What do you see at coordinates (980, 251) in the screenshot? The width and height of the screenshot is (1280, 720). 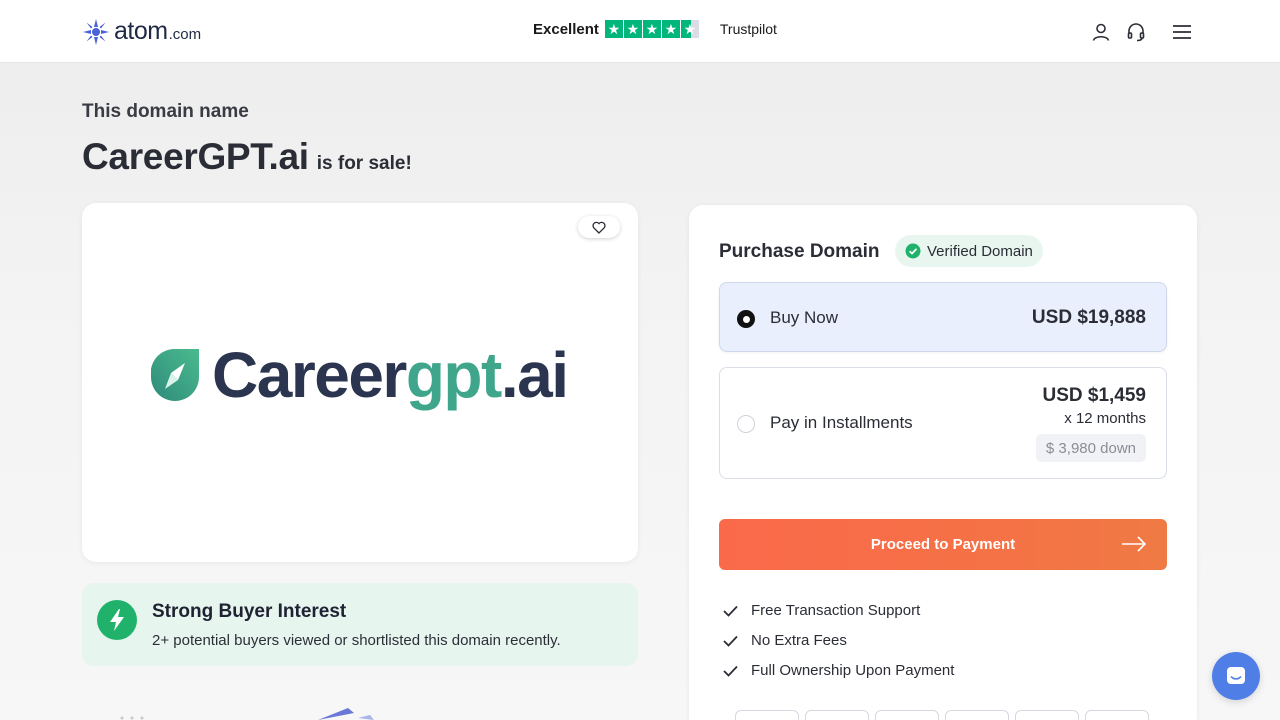 I see `verified-domain-label: Verified Domain` at bounding box center [980, 251].